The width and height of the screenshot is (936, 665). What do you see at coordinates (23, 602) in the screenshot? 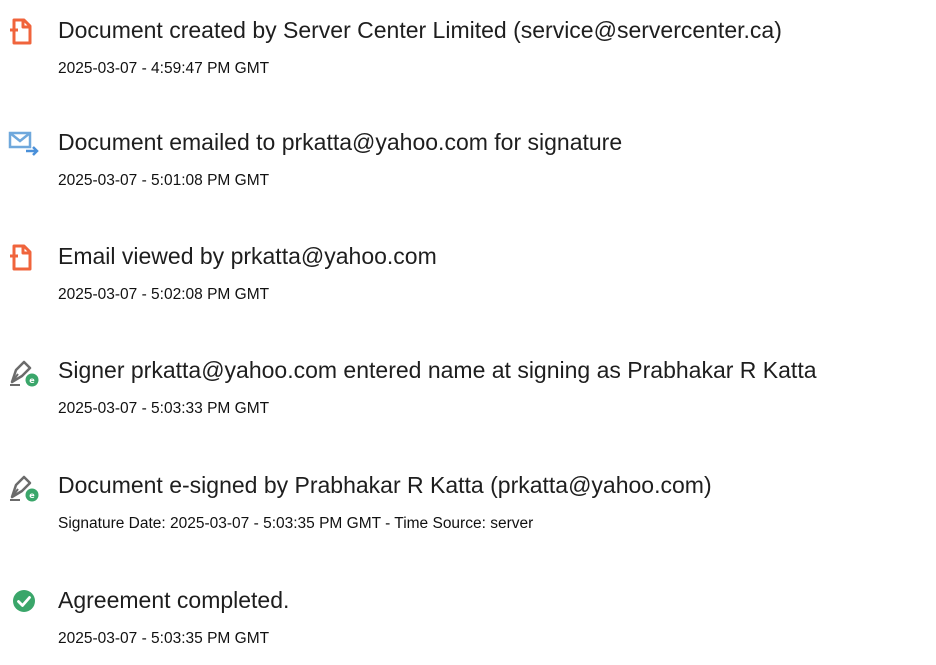
I see `check-circle-icon` at bounding box center [23, 602].